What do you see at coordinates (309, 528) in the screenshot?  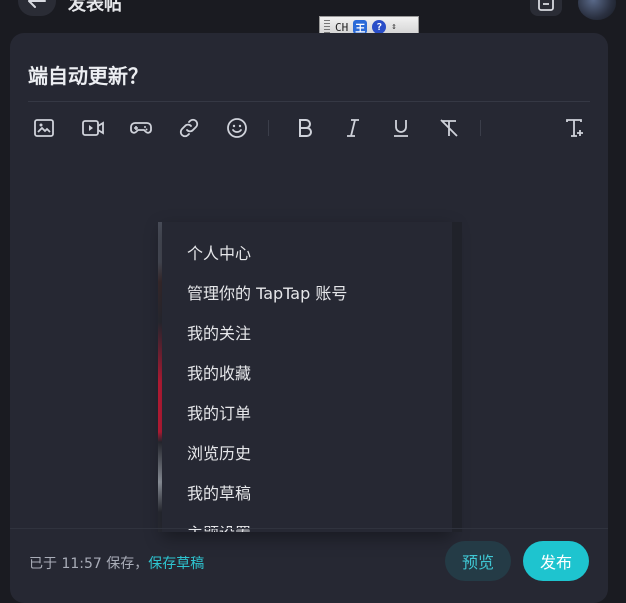 I see `footer-divider` at bounding box center [309, 528].